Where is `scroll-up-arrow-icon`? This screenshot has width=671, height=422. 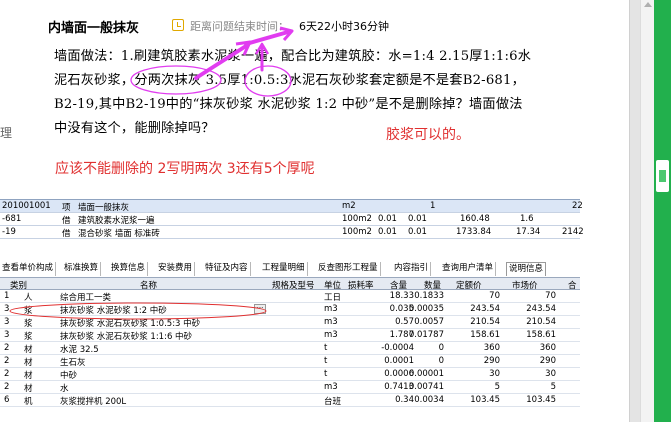
scroll-up-arrow-icon is located at coordinates (648, 4).